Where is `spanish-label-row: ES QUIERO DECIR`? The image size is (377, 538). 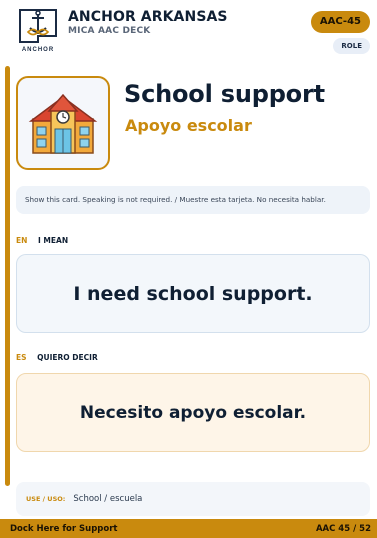
spanish-label-row: ES QUIERO DECIR is located at coordinates (57, 357).